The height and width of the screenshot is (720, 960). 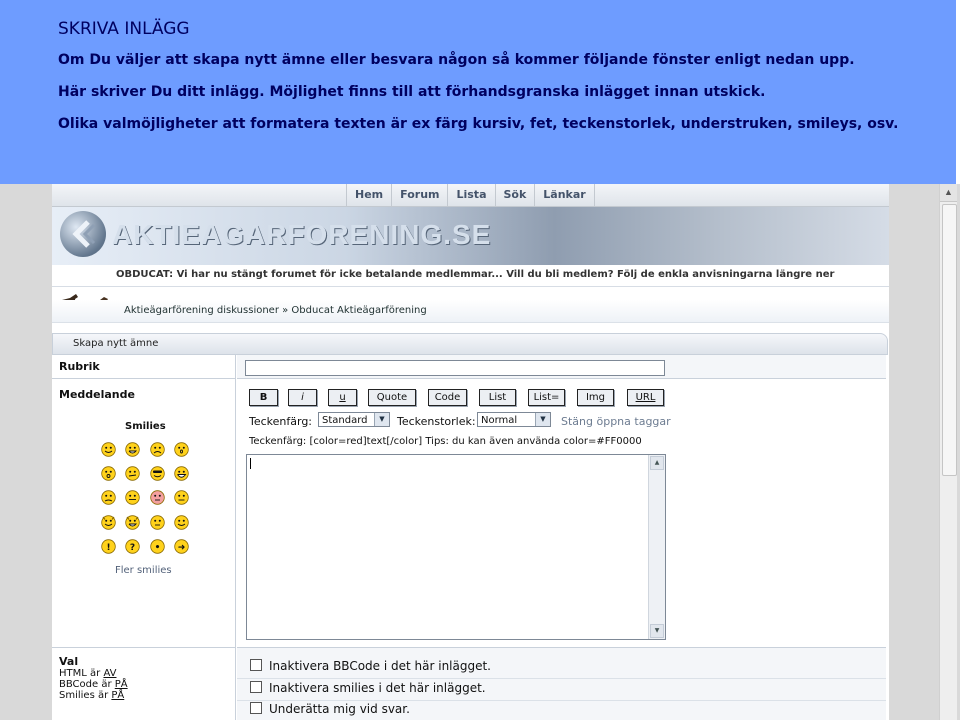 I want to click on smiley-eek-icon, so click(x=108, y=473).